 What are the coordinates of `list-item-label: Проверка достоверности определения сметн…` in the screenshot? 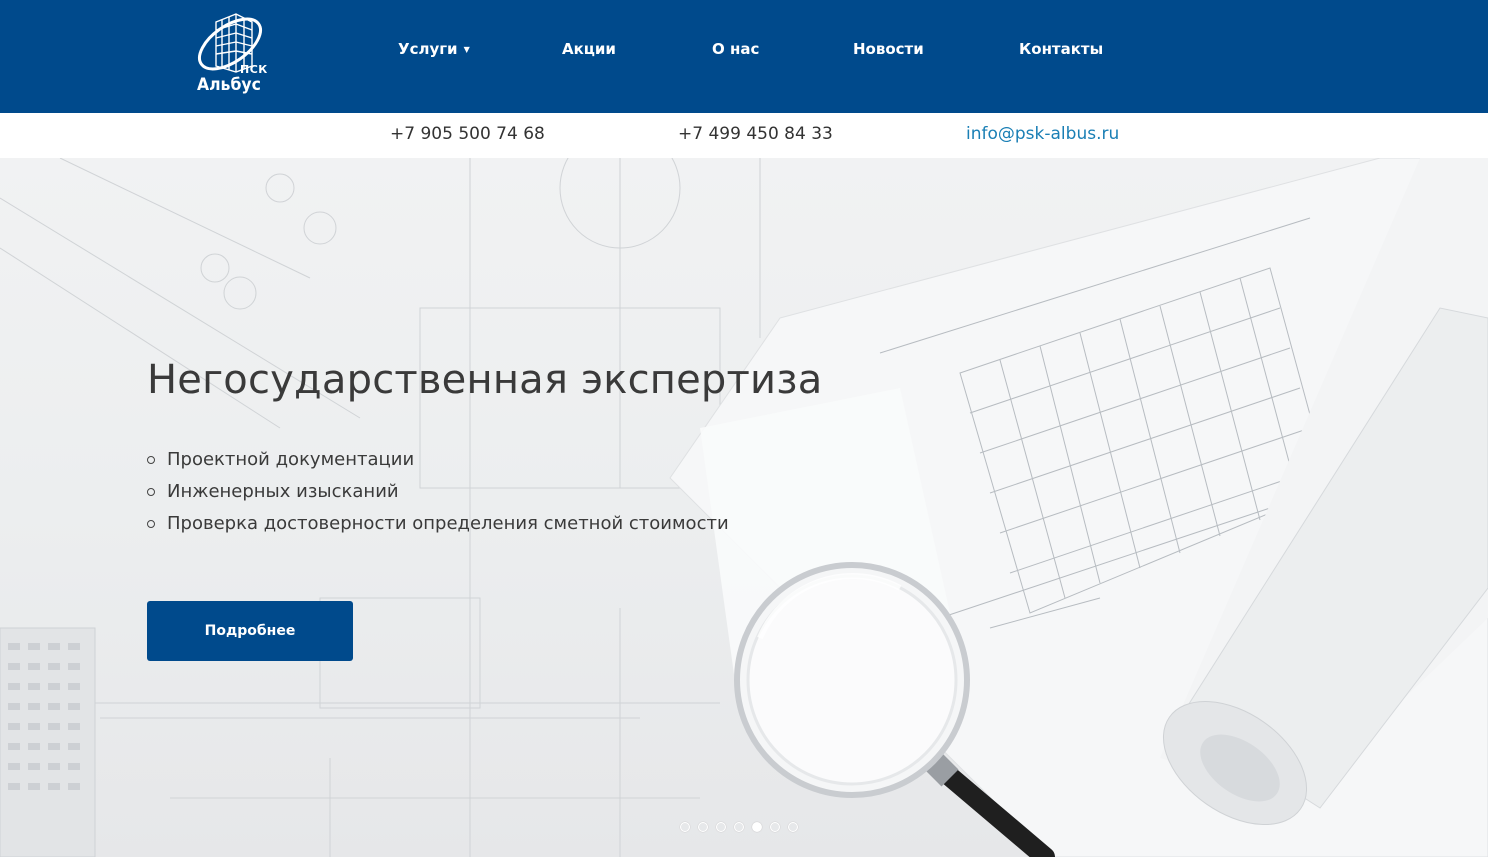 It's located at (448, 523).